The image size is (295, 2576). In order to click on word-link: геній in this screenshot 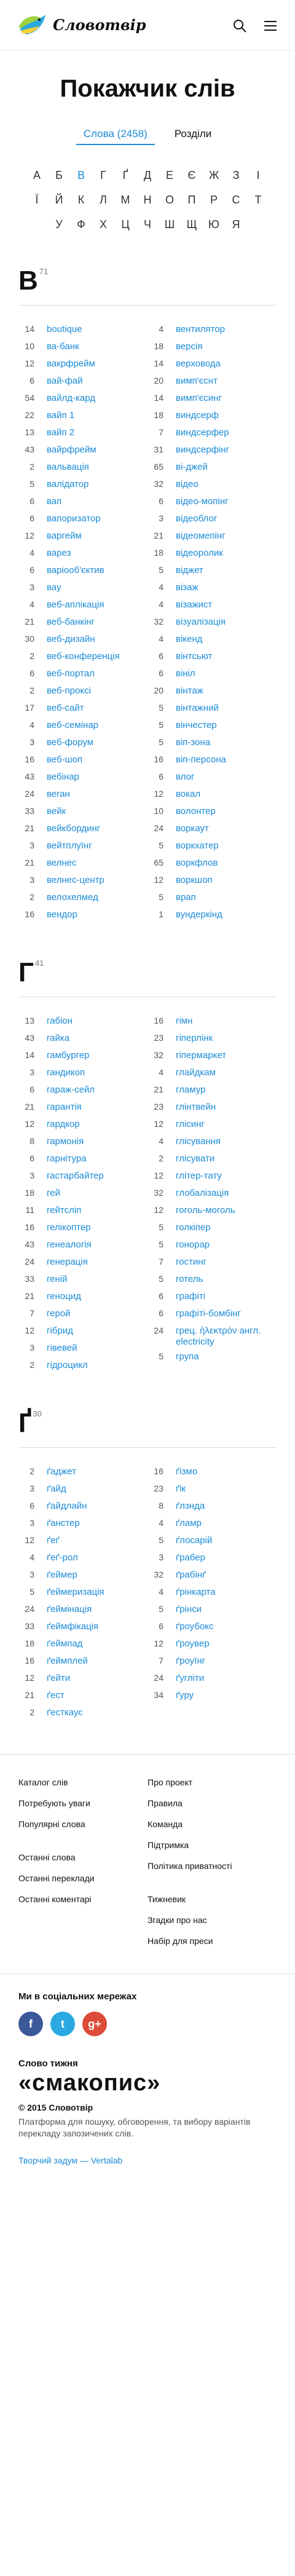, I will do `click(57, 1278)`.